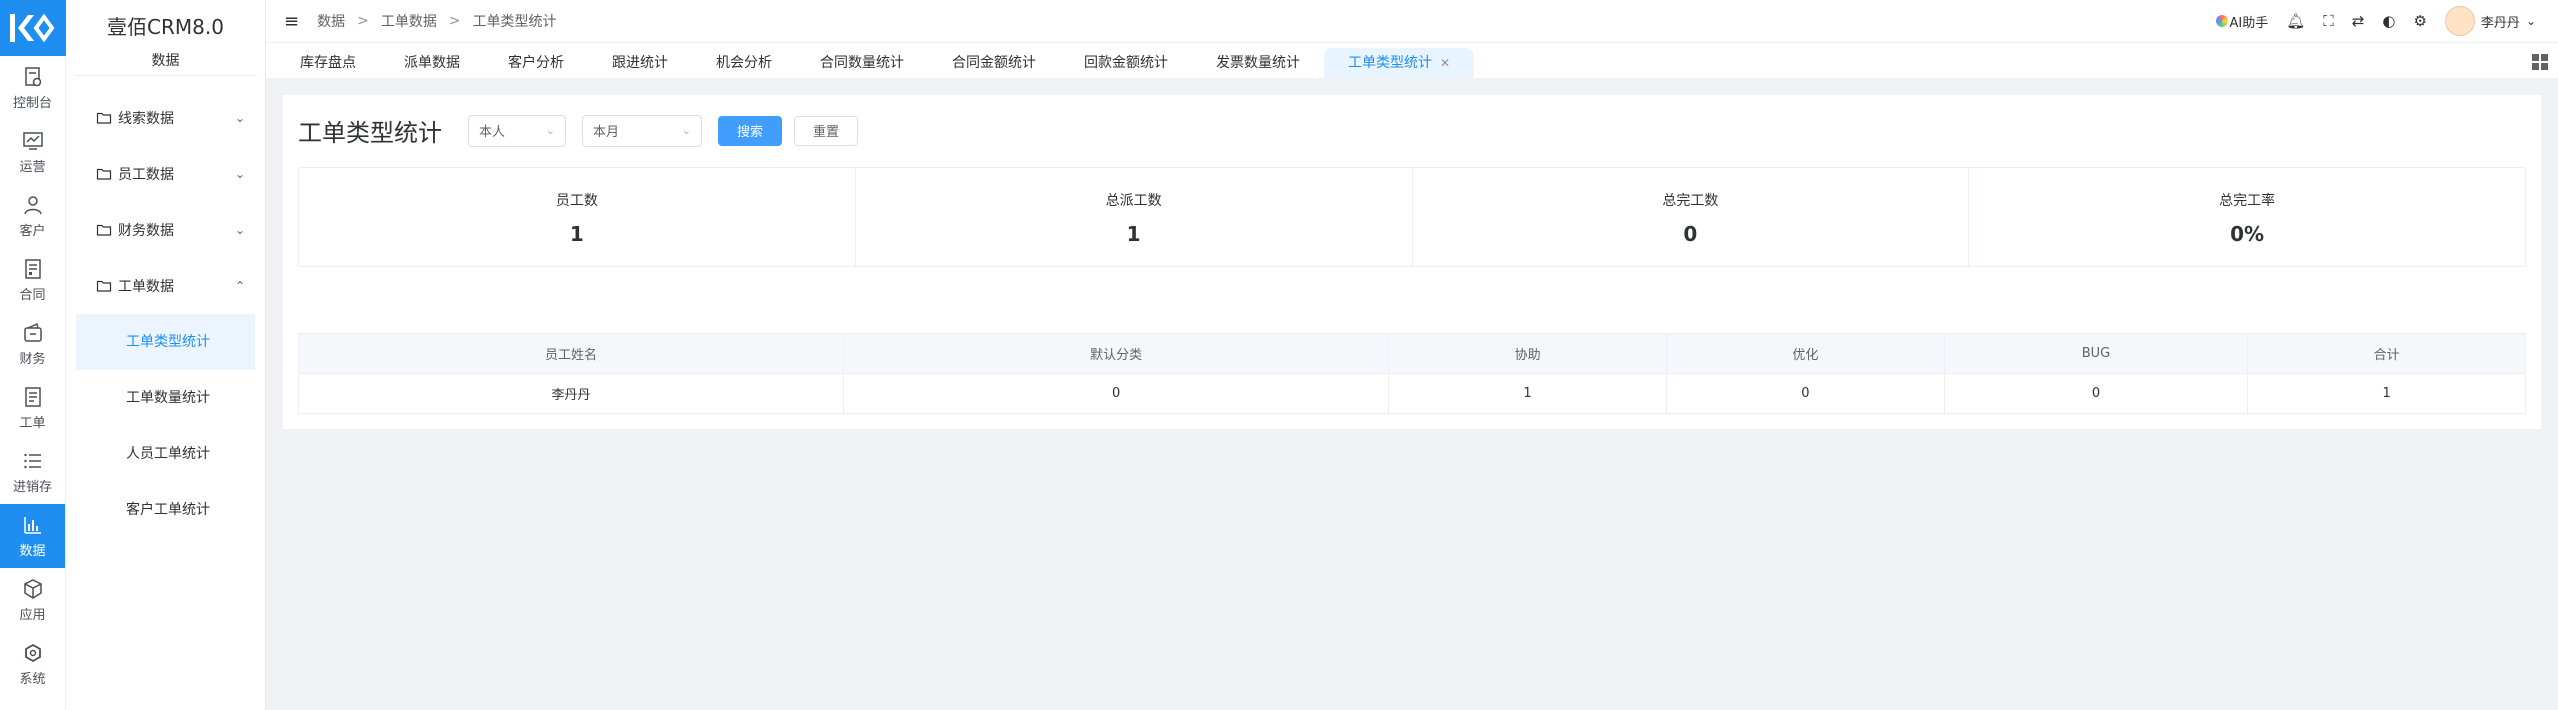 Image resolution: width=2558 pixels, height=710 pixels. Describe the element at coordinates (32, 487) in the screenshot. I see `rail-label: 进销存` at that location.